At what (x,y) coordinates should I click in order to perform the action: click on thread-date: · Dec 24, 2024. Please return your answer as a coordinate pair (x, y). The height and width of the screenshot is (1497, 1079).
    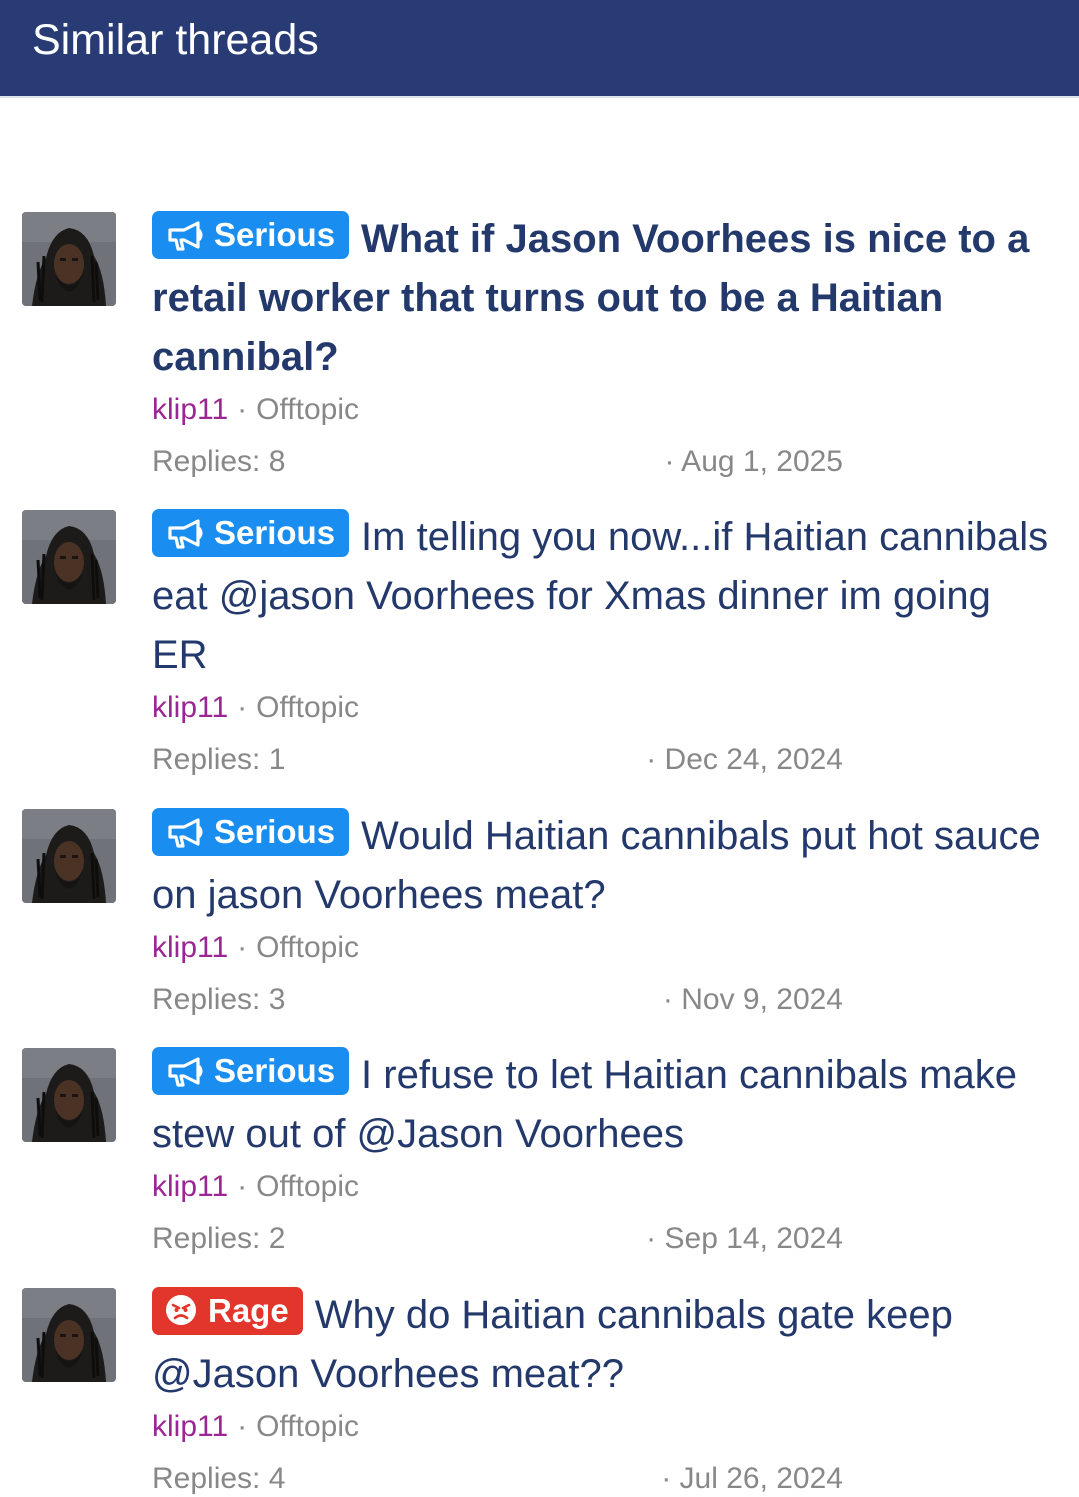
    Looking at the image, I should click on (744, 760).